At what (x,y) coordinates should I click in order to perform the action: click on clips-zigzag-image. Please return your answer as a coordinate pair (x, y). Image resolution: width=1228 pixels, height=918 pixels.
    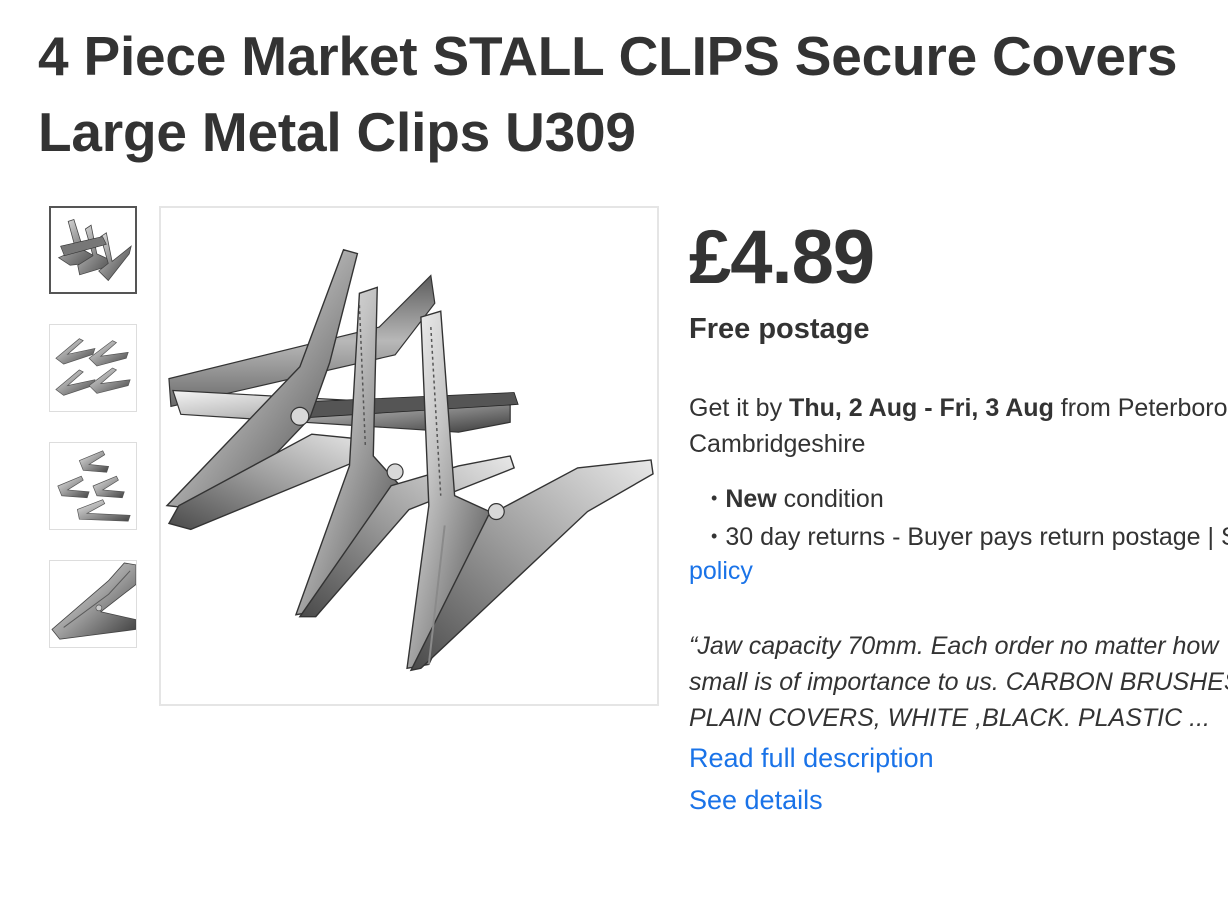
    Looking at the image, I should click on (94, 486).